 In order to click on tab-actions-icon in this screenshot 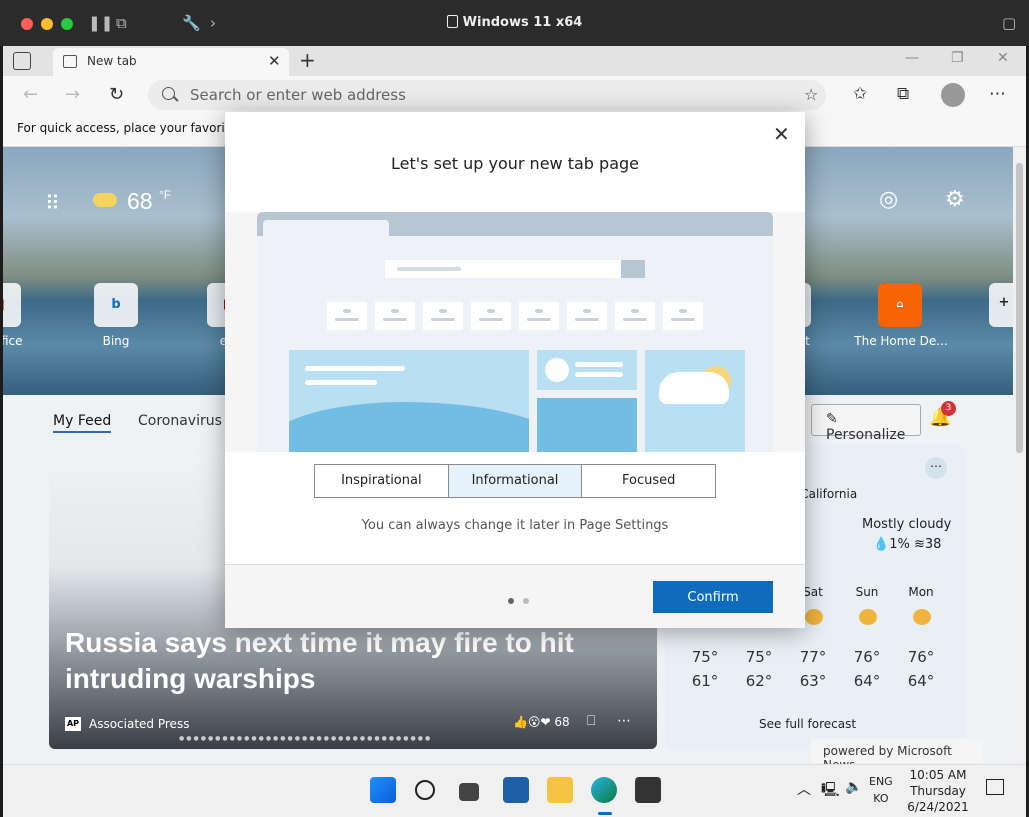, I will do `click(22, 61)`.